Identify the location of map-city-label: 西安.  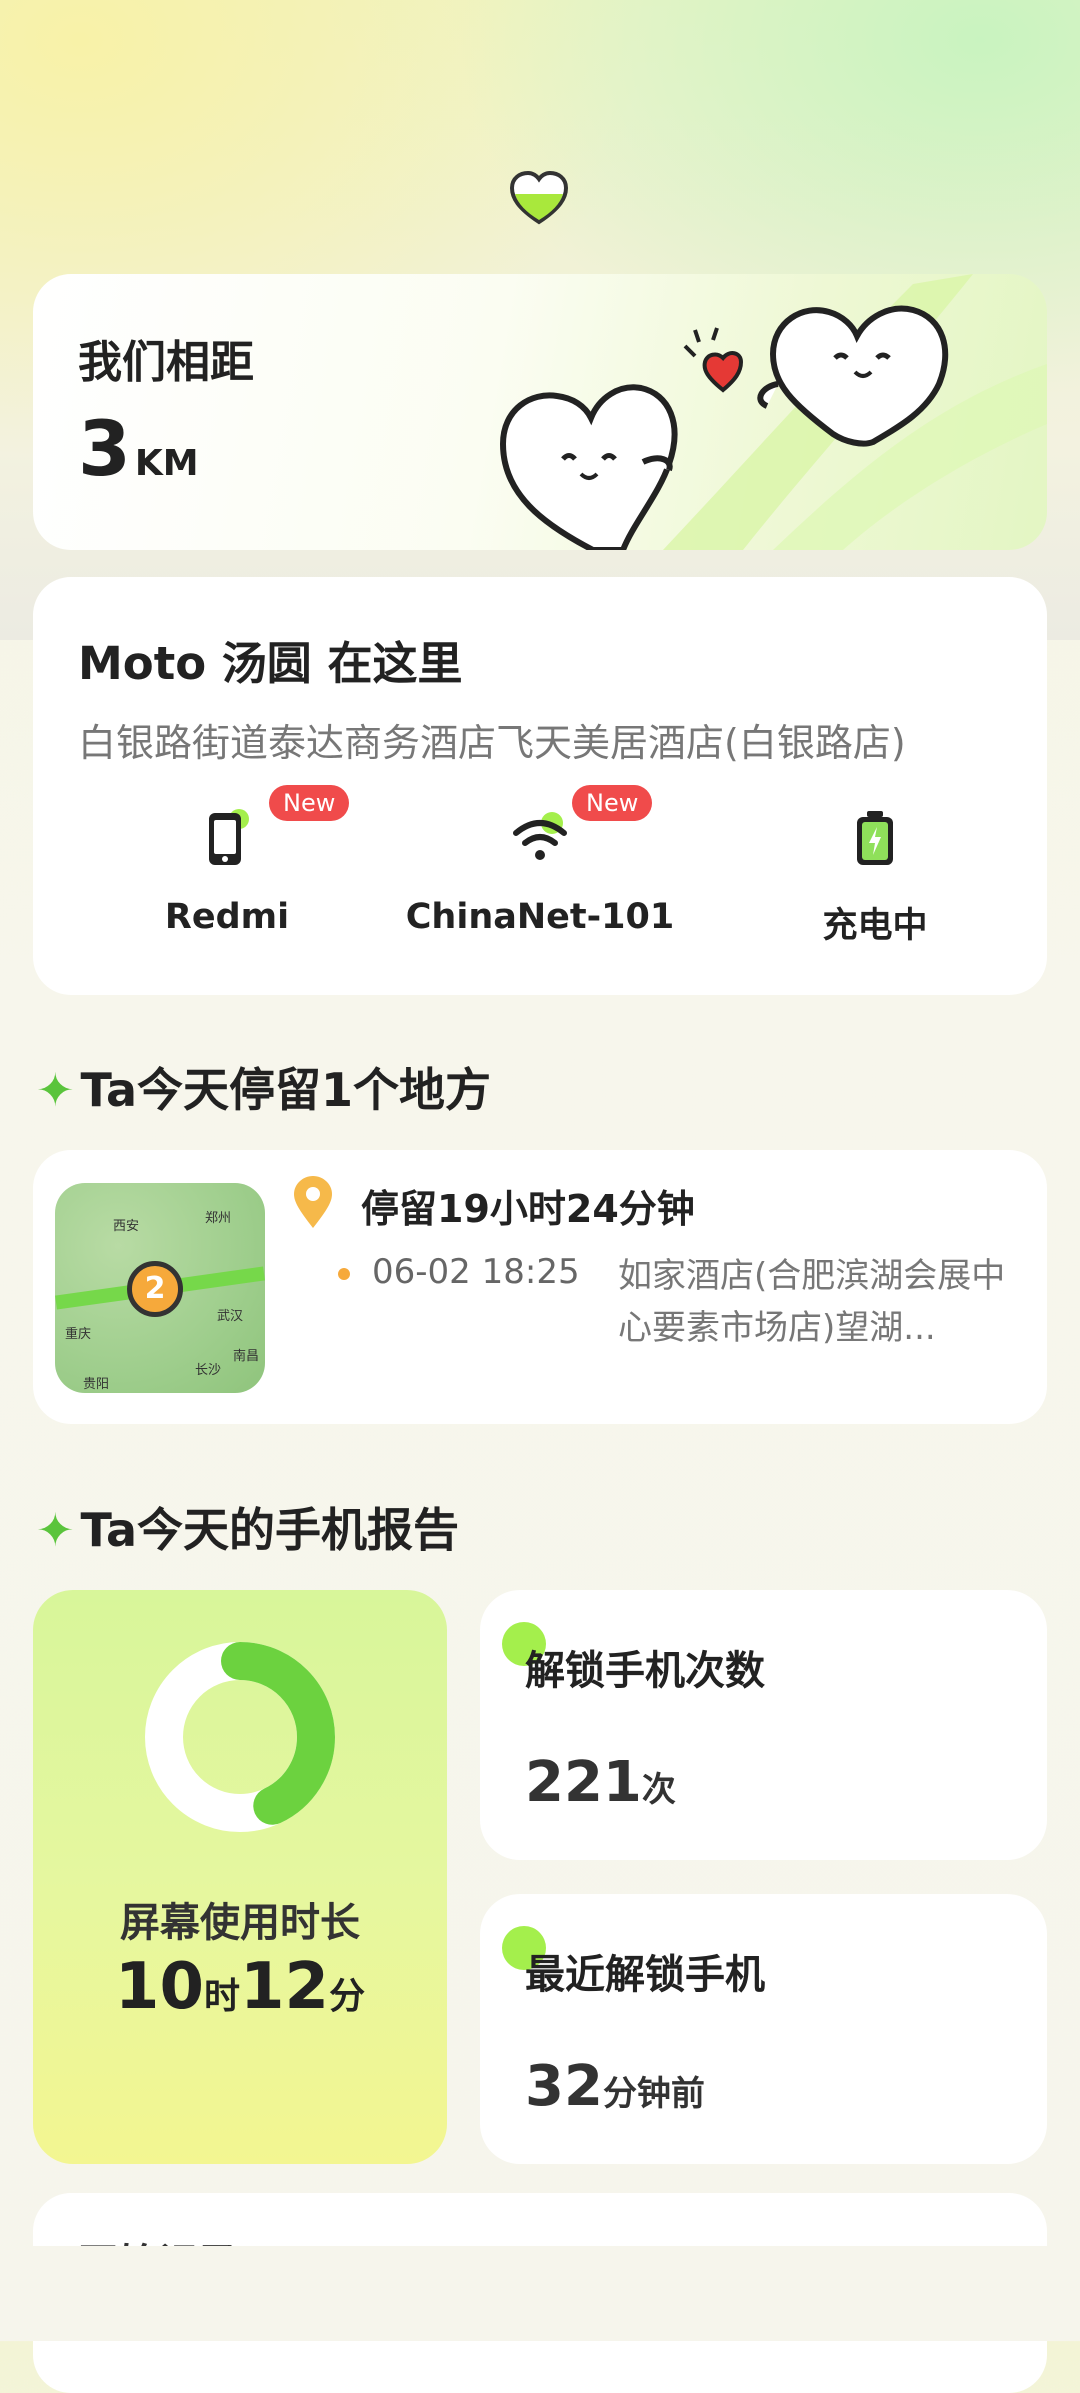
(126, 1226).